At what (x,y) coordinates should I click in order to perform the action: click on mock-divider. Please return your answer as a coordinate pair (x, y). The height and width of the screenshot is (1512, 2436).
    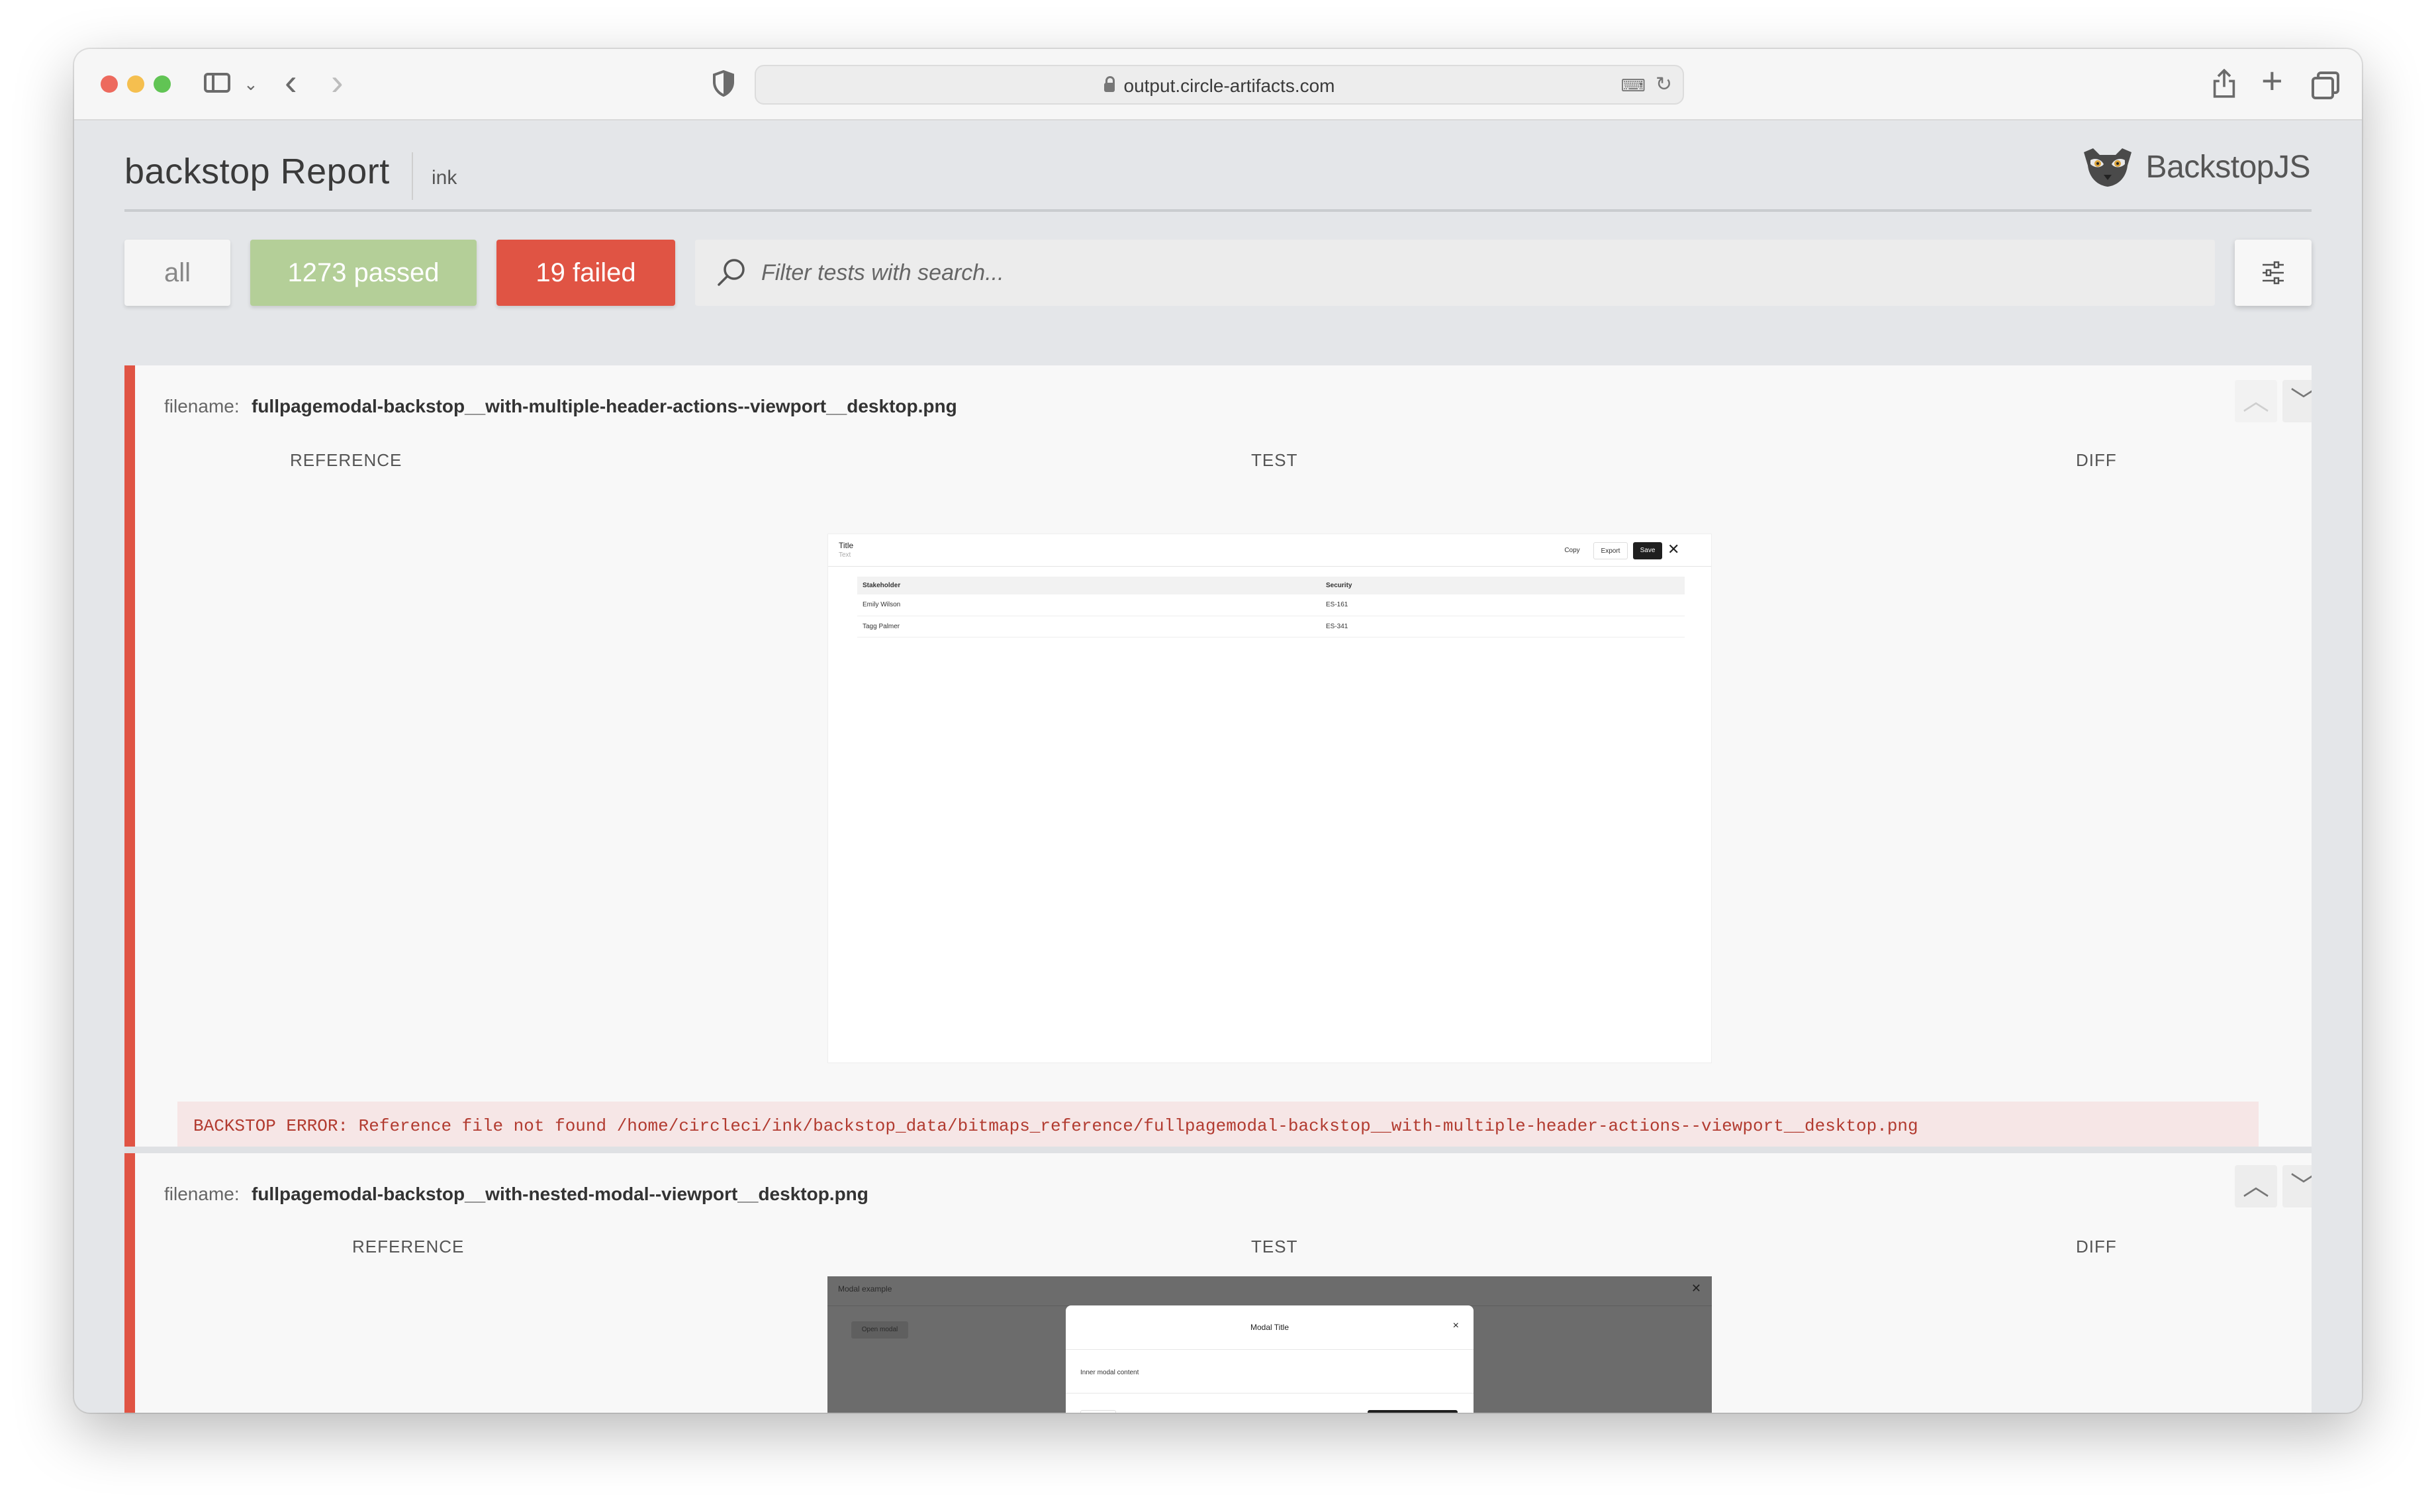
    Looking at the image, I should click on (1269, 567).